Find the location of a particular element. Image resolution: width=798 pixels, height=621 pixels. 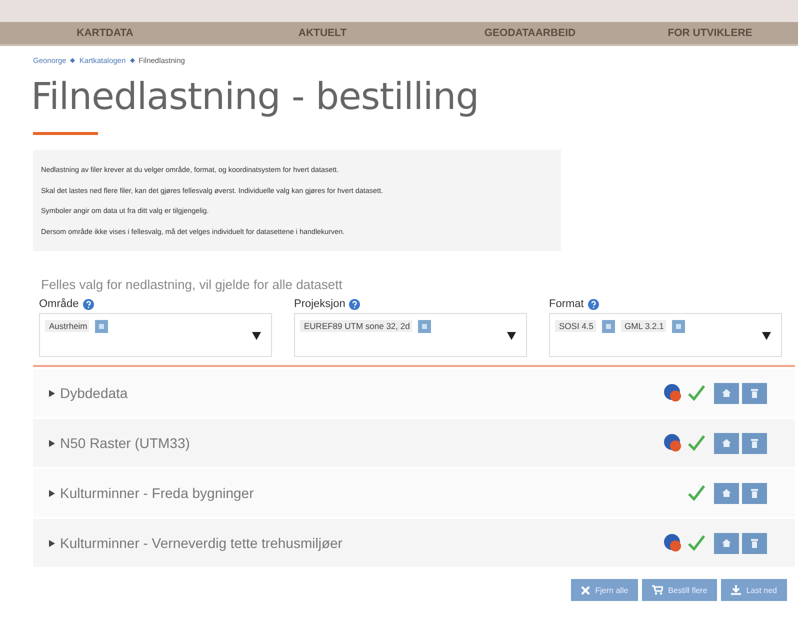

nav-link: FOR UTVIKLERE is located at coordinates (710, 33).